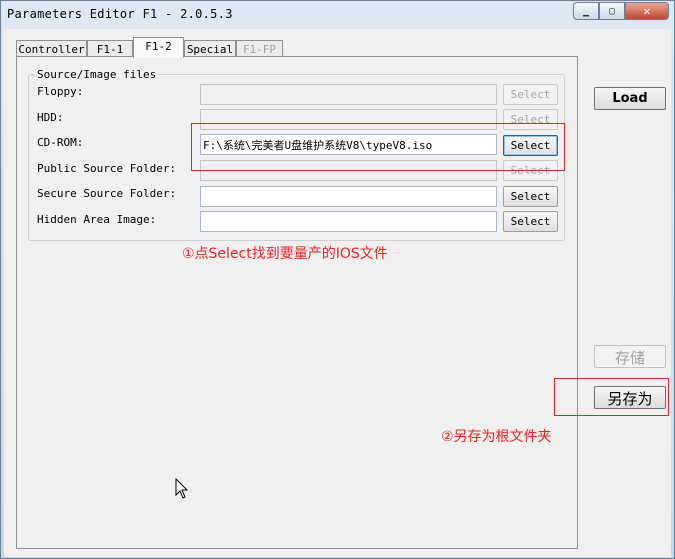  What do you see at coordinates (97, 74) in the screenshot?
I see `group-title: Source/Image files` at bounding box center [97, 74].